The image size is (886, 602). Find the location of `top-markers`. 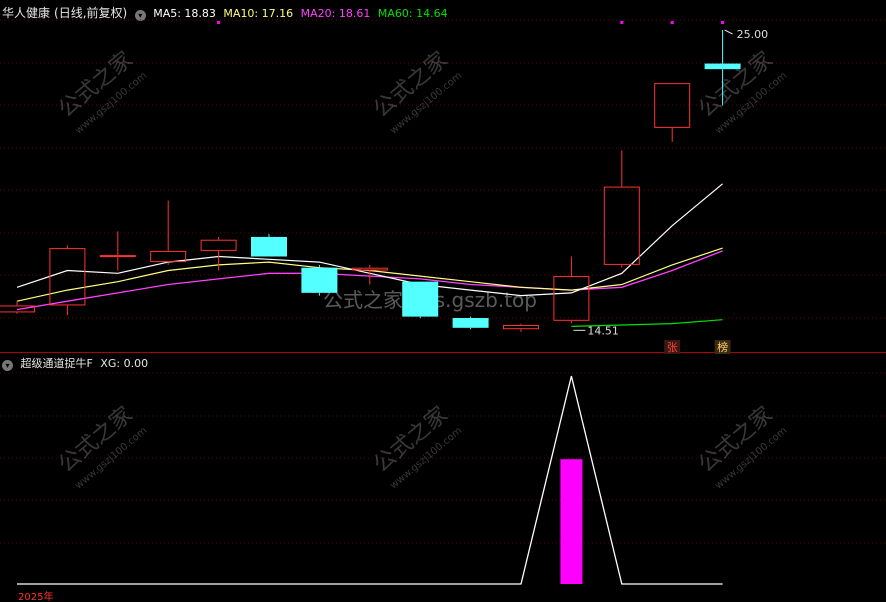

top-markers is located at coordinates (471, 22).